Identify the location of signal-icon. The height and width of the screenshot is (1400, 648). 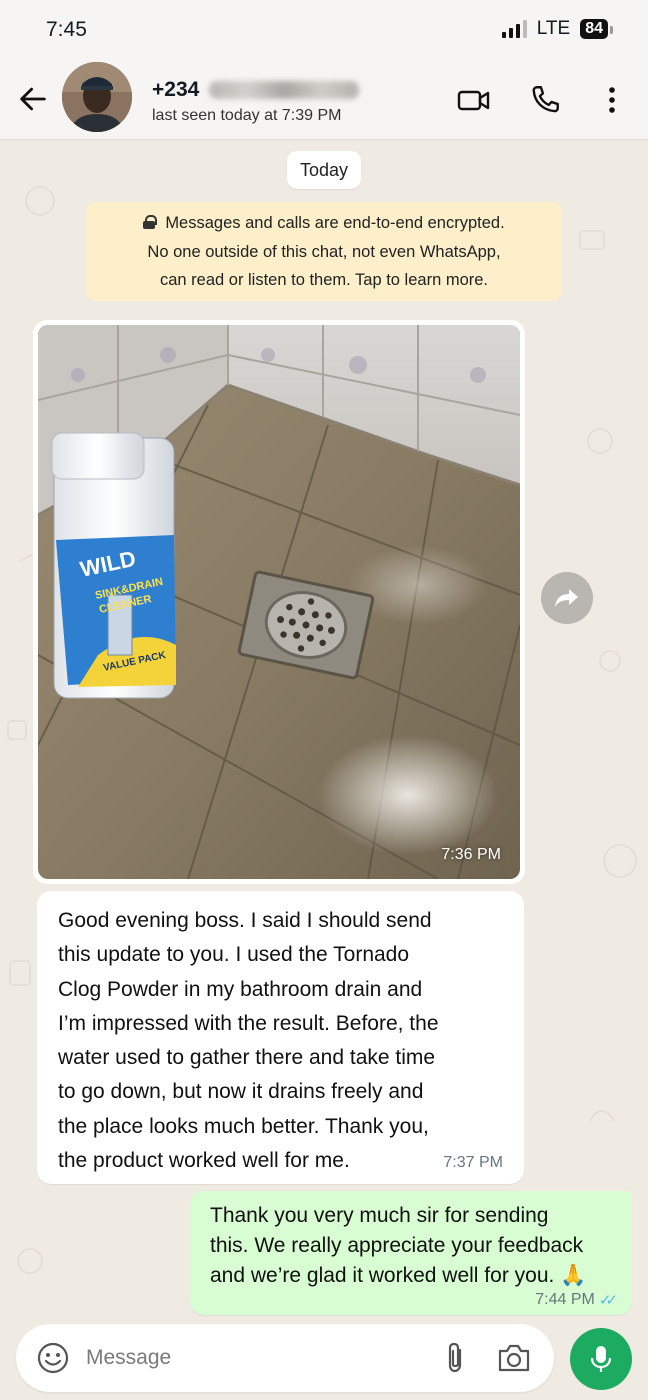
(514, 29).